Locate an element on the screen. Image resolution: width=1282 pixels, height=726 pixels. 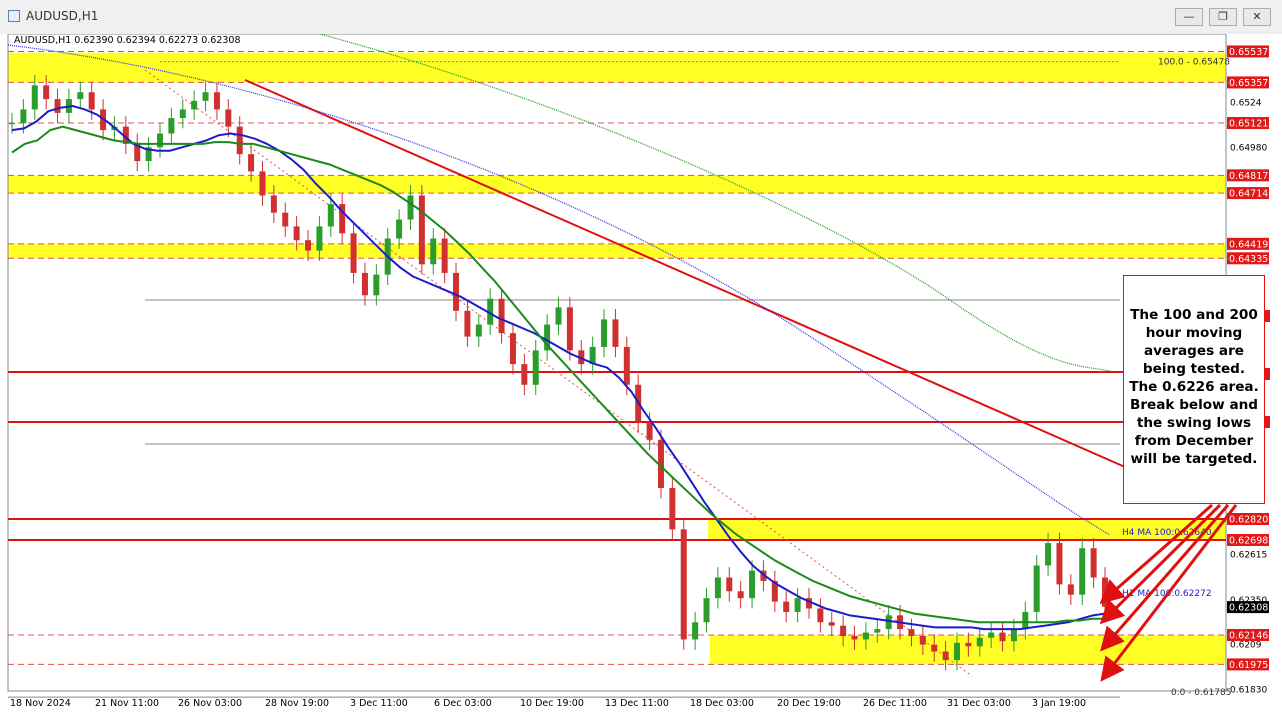
fib-100-label: 100.0 - 0.65478 is located at coordinates (1194, 63).